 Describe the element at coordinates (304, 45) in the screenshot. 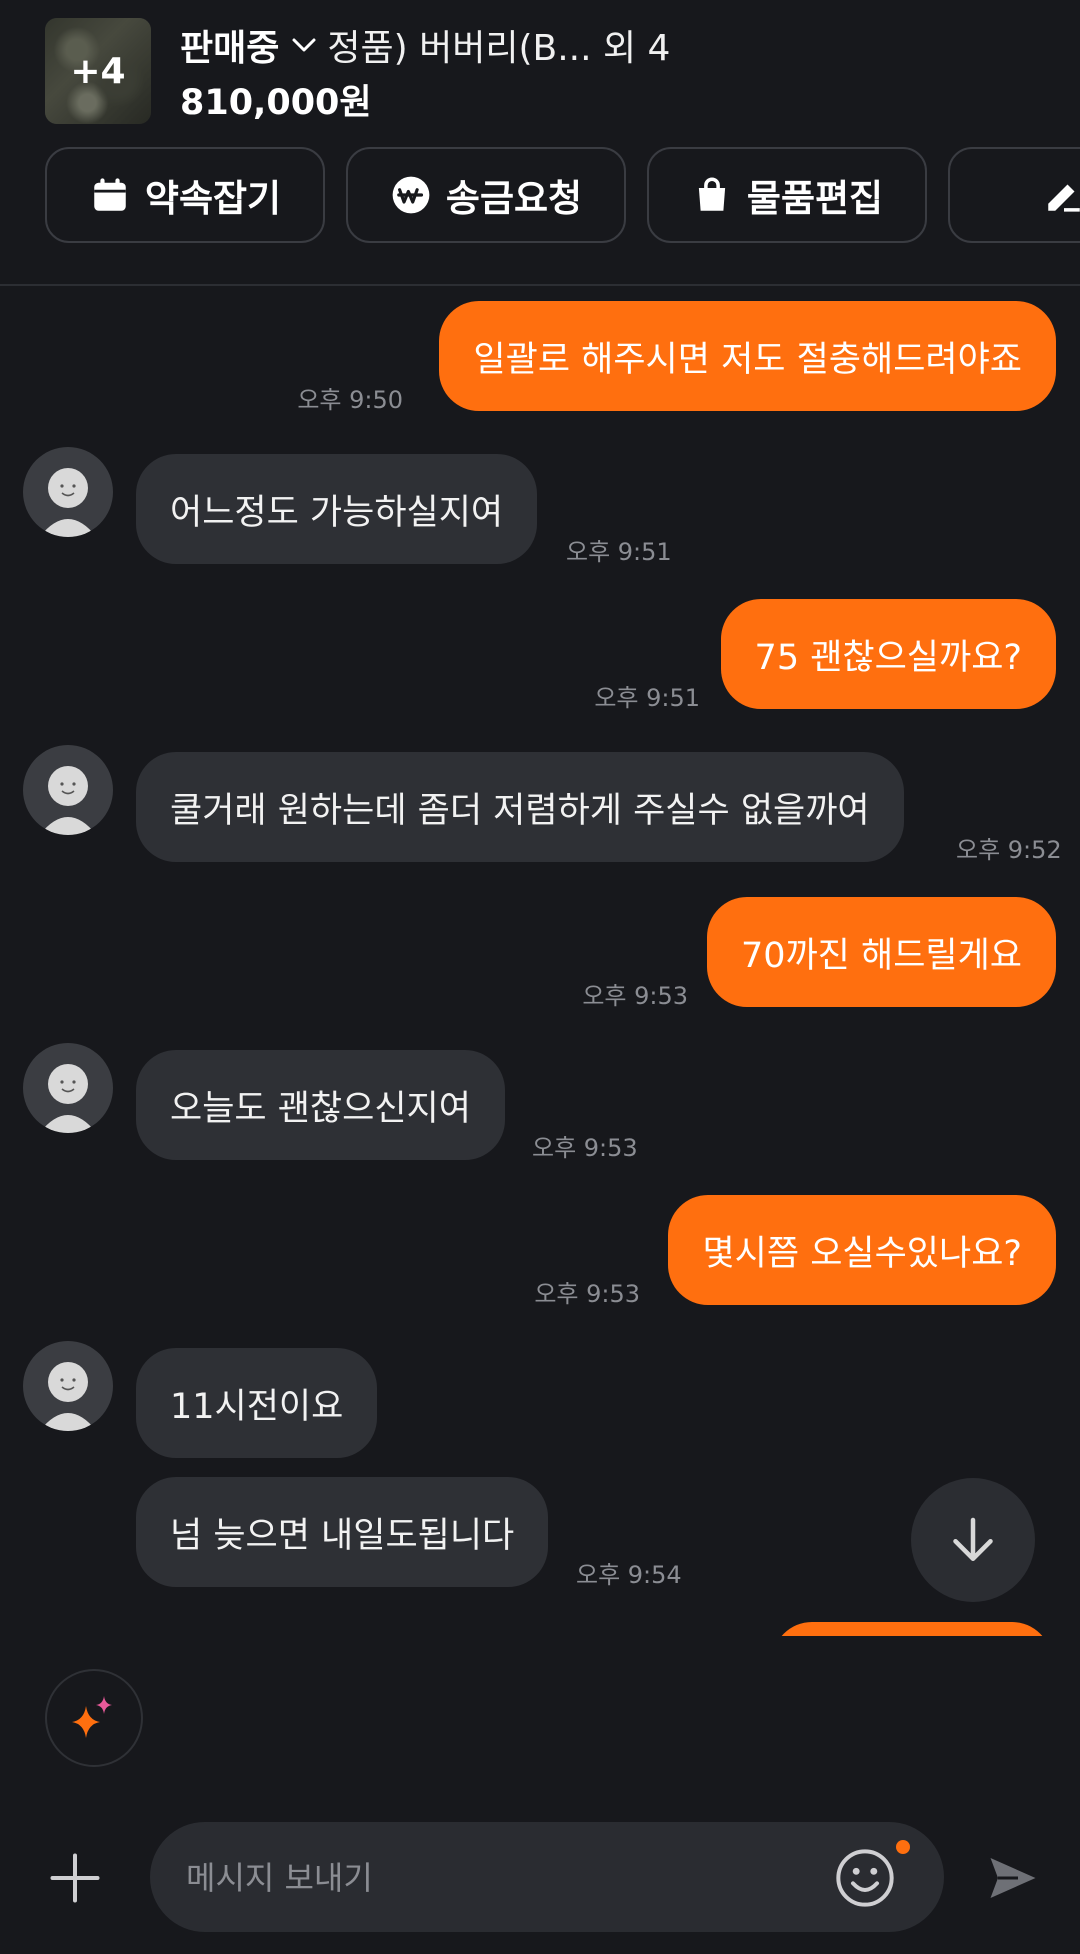

I see `chevron-down-icon` at that location.